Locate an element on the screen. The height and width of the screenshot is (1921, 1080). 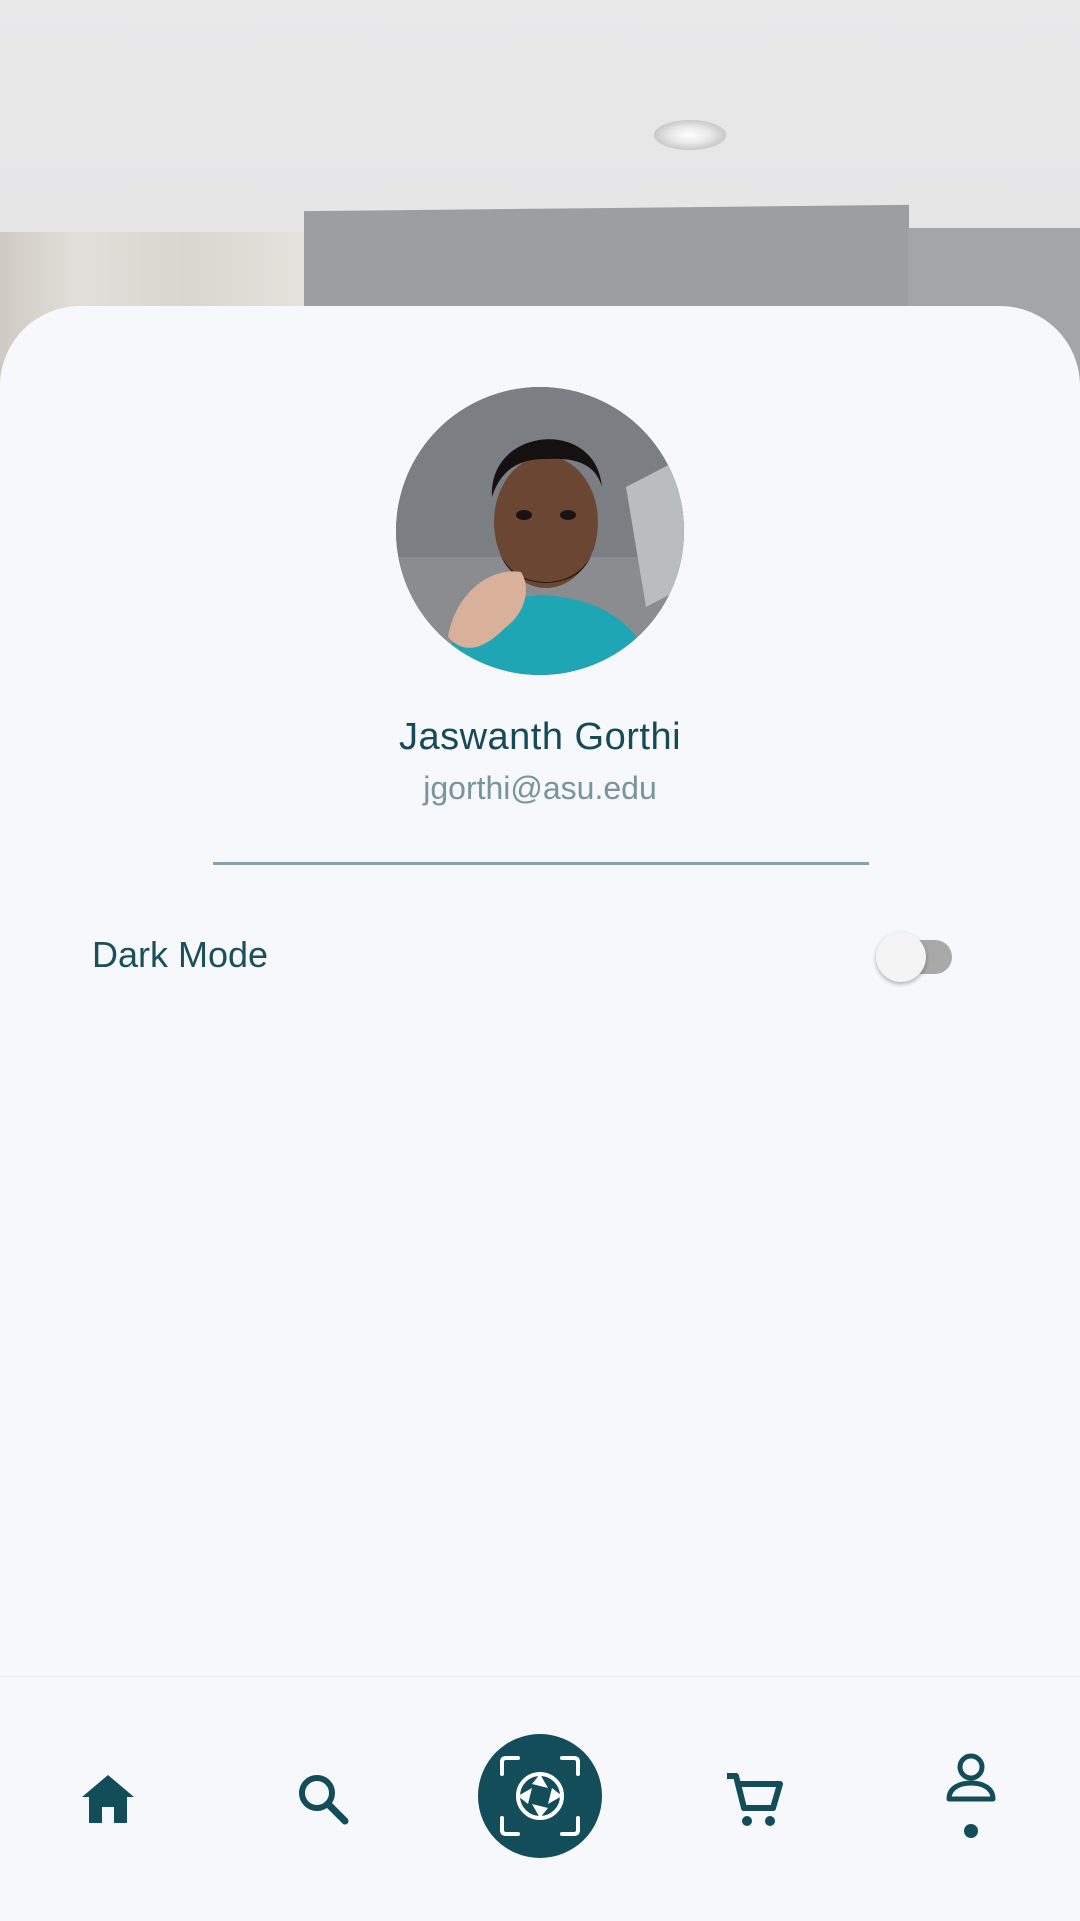
cart-icon is located at coordinates (755, 1799).